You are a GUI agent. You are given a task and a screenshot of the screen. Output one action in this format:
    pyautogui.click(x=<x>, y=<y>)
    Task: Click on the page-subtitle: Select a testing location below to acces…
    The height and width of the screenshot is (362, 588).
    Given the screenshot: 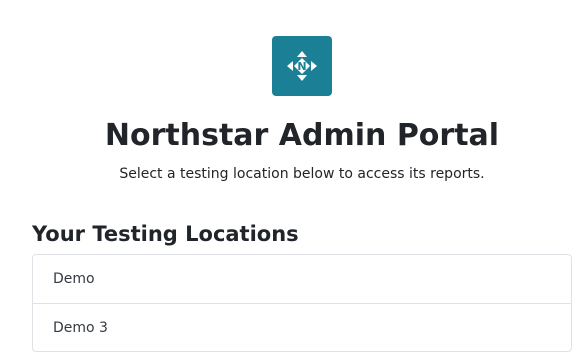 What is the action you would take?
    pyautogui.click(x=302, y=174)
    